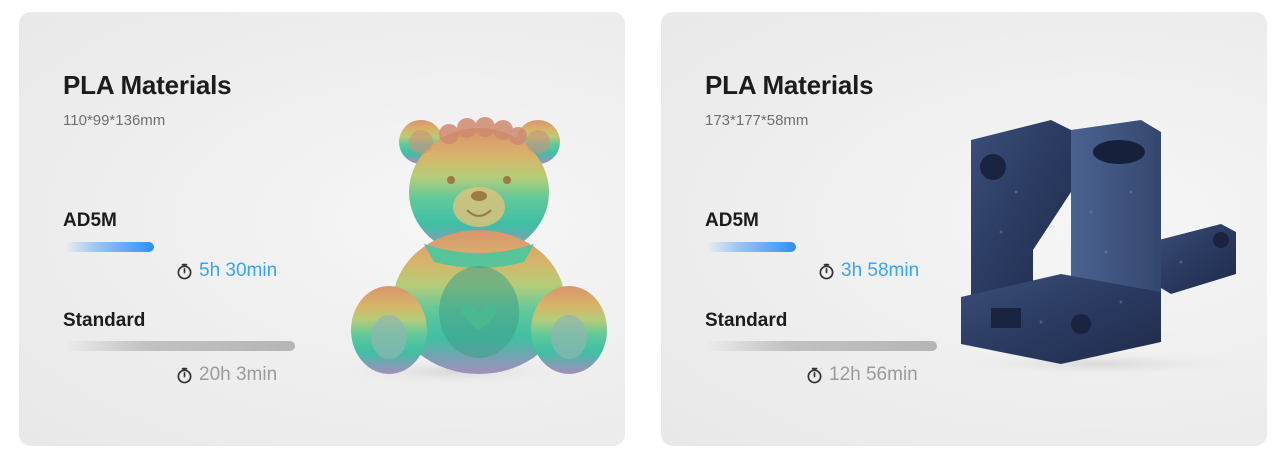 Image resolution: width=1278 pixels, height=463 pixels. I want to click on ad5m-time-text: 5h 30min, so click(238, 270).